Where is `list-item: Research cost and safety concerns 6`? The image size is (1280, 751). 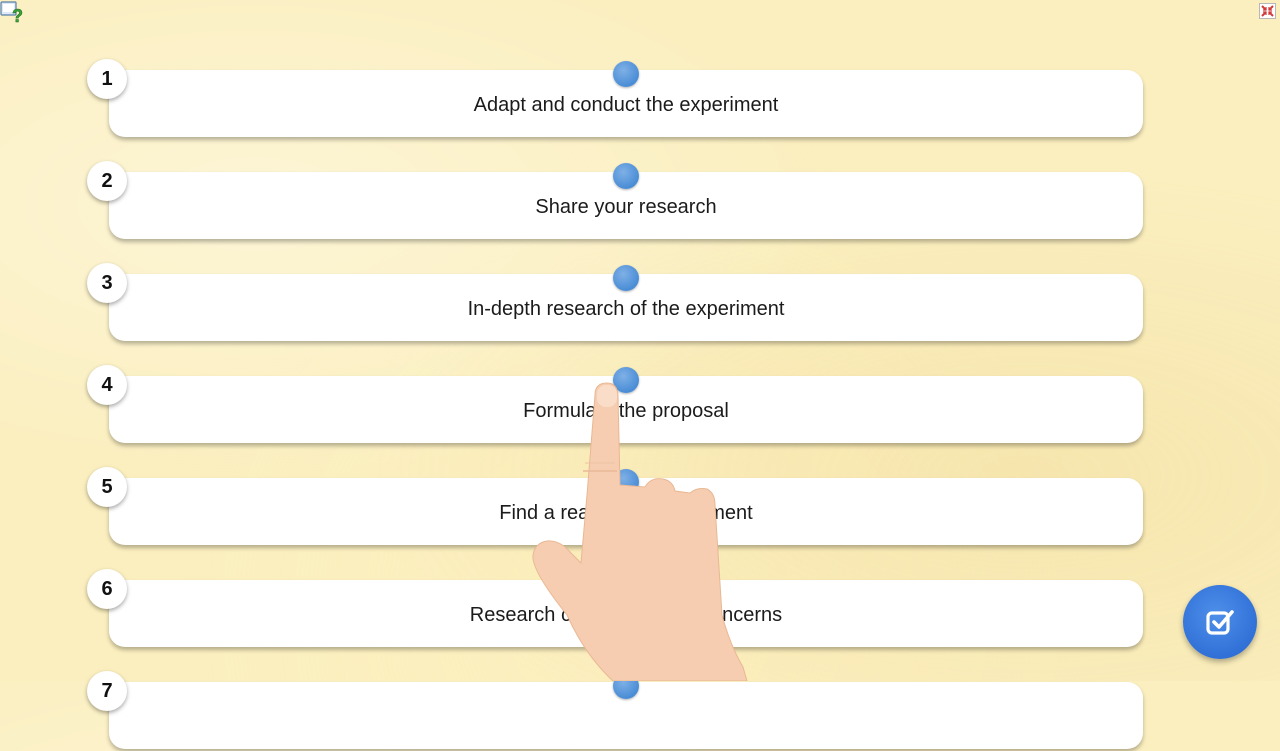 list-item: Research cost and safety concerns 6 is located at coordinates (615, 609).